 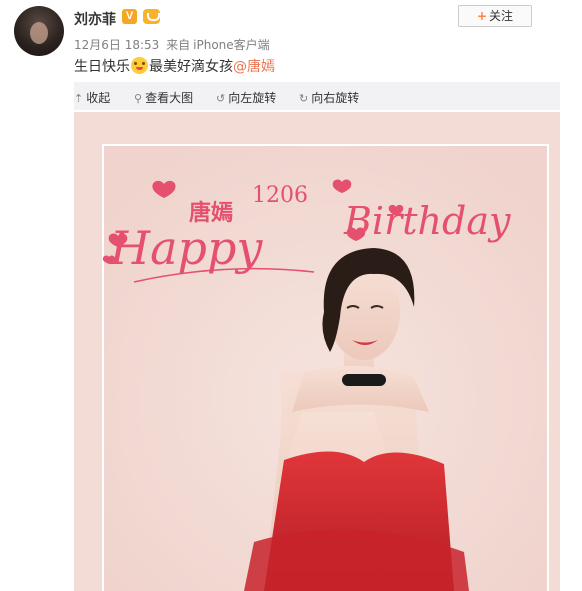 I want to click on username: 刘亦菲, so click(x=95, y=19).